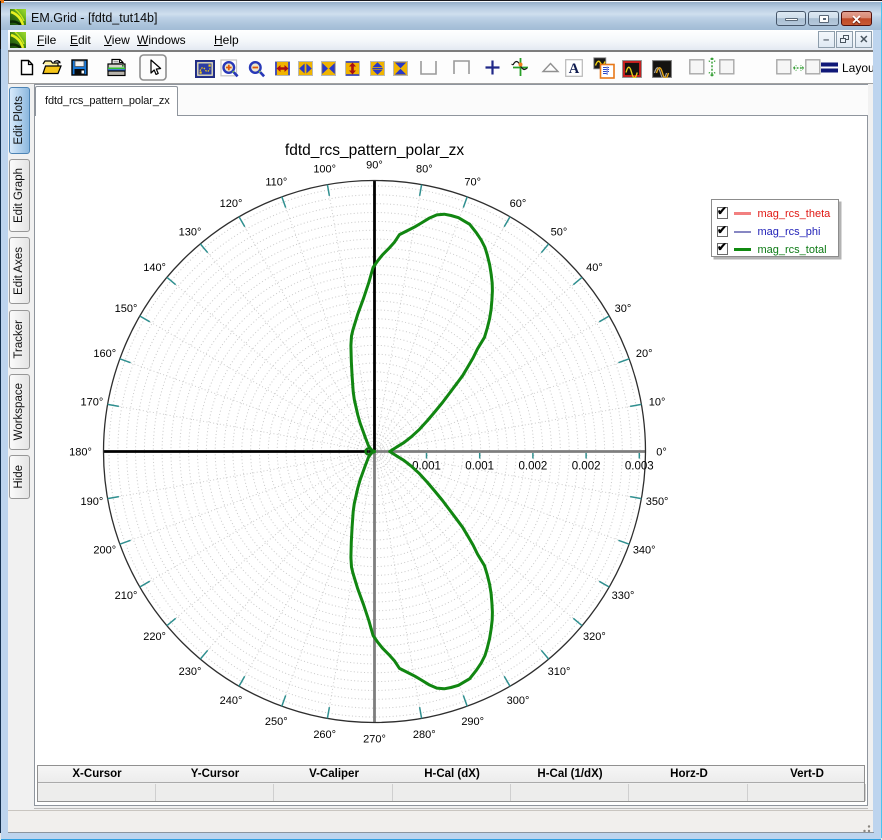 The image size is (882, 840). Describe the element at coordinates (639, 467) in the screenshot. I see `svg-text: 0.003` at that location.